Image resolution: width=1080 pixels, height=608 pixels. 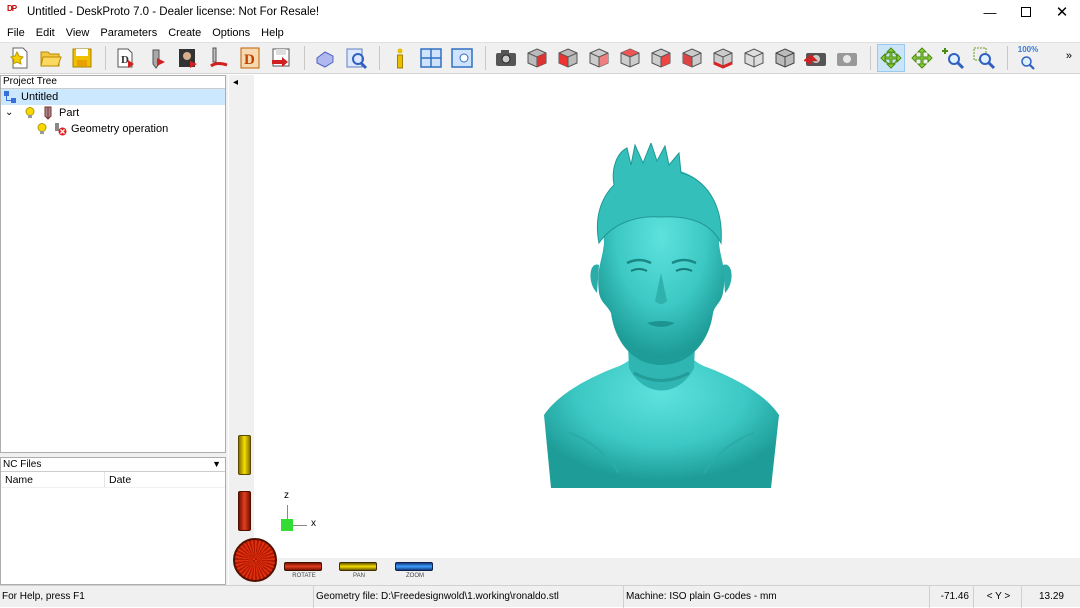 What do you see at coordinates (599, 58) in the screenshot?
I see `view-back-button` at bounding box center [599, 58].